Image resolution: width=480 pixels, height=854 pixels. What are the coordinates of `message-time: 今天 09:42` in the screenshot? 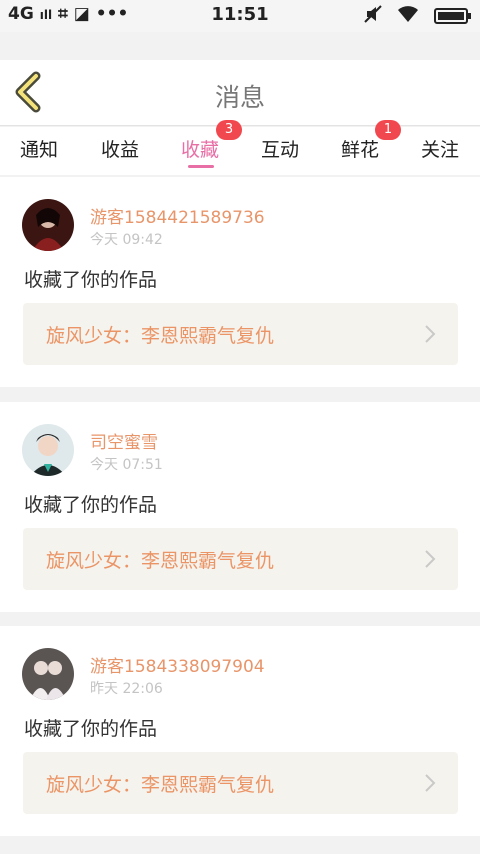 It's located at (126, 240).